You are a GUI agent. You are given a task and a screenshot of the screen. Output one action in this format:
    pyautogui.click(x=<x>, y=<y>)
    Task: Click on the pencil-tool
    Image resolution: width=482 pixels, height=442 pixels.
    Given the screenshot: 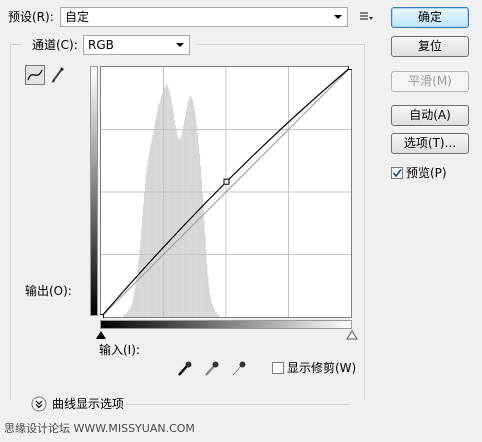 What is the action you would take?
    pyautogui.click(x=58, y=75)
    